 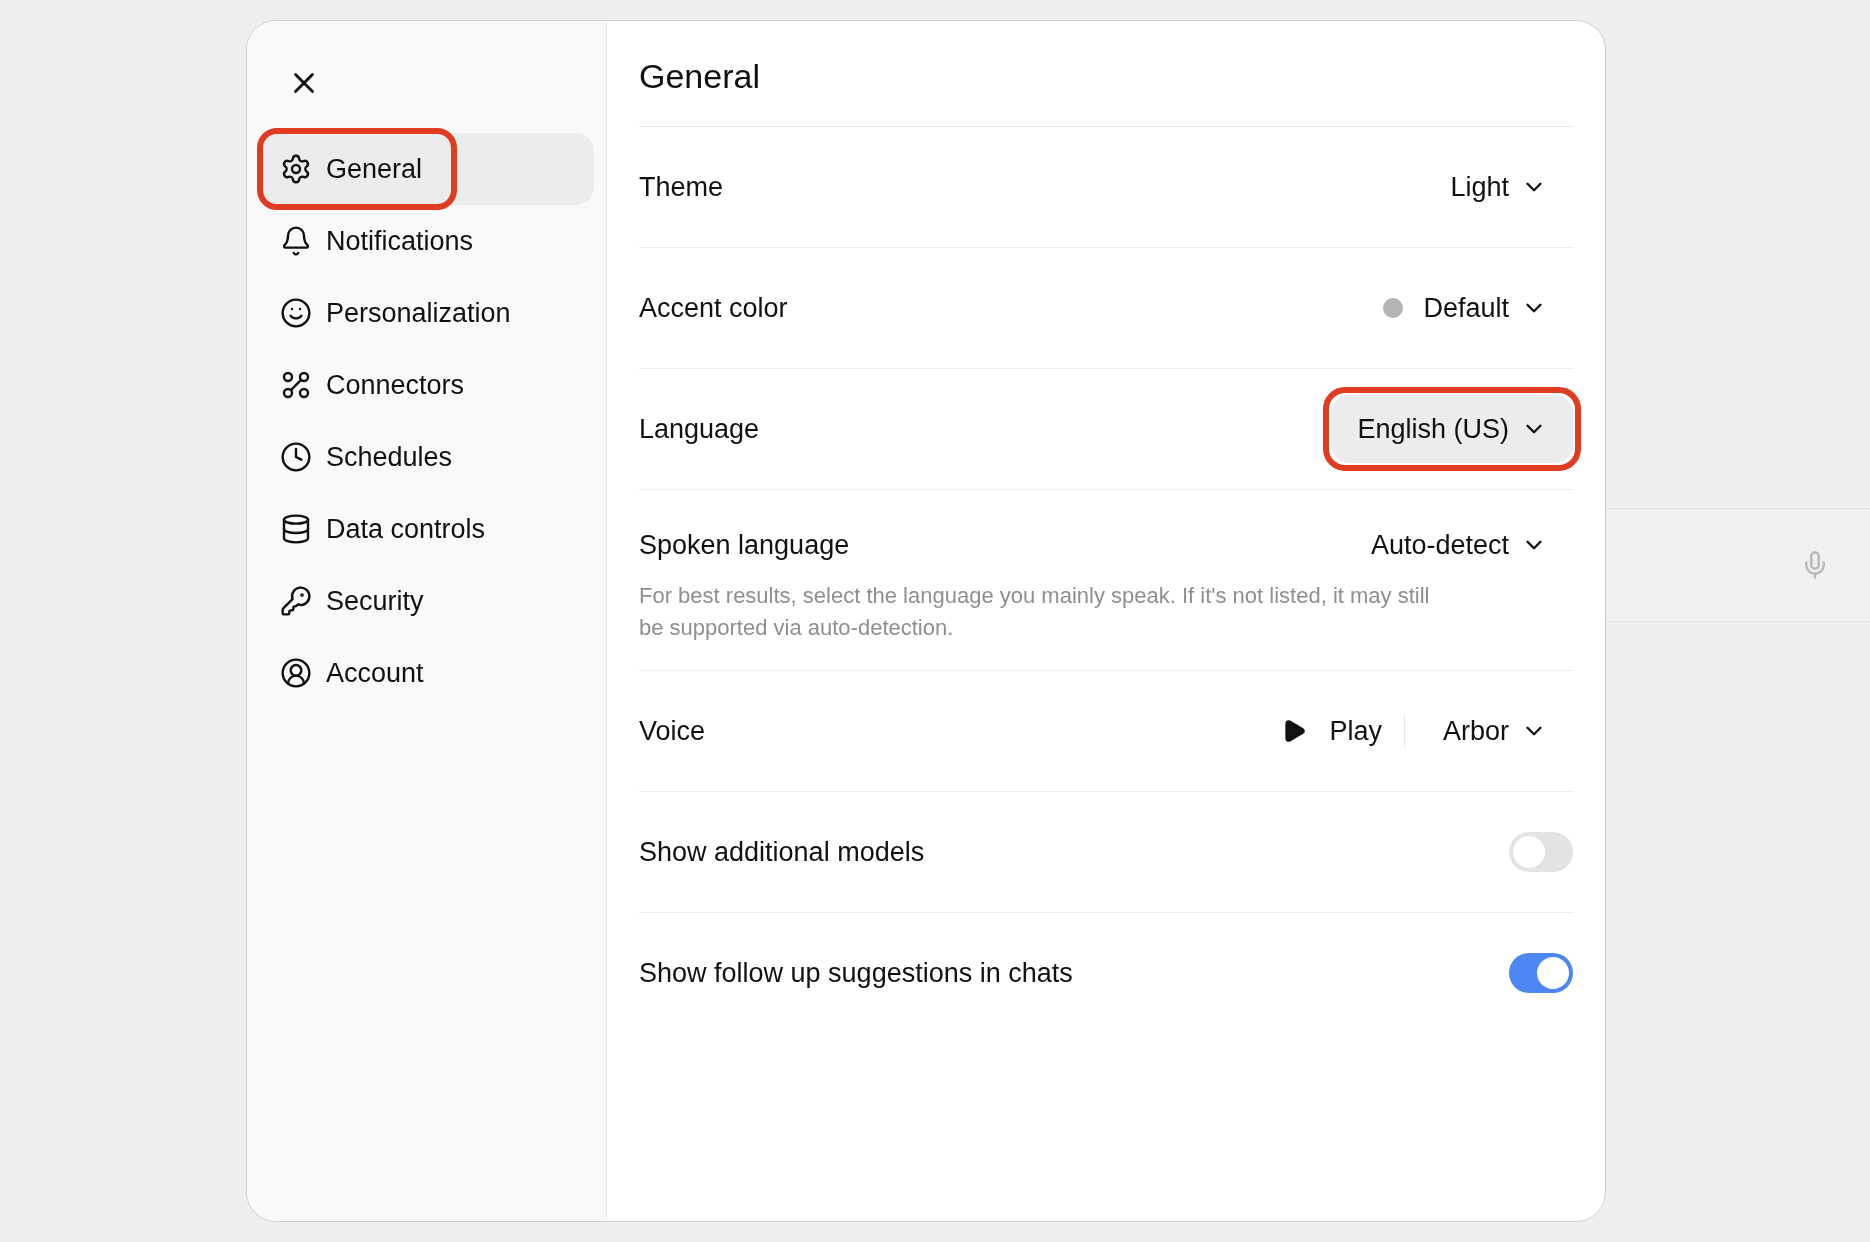 What do you see at coordinates (1465, 308) in the screenshot?
I see `dropdown-button: Default` at bounding box center [1465, 308].